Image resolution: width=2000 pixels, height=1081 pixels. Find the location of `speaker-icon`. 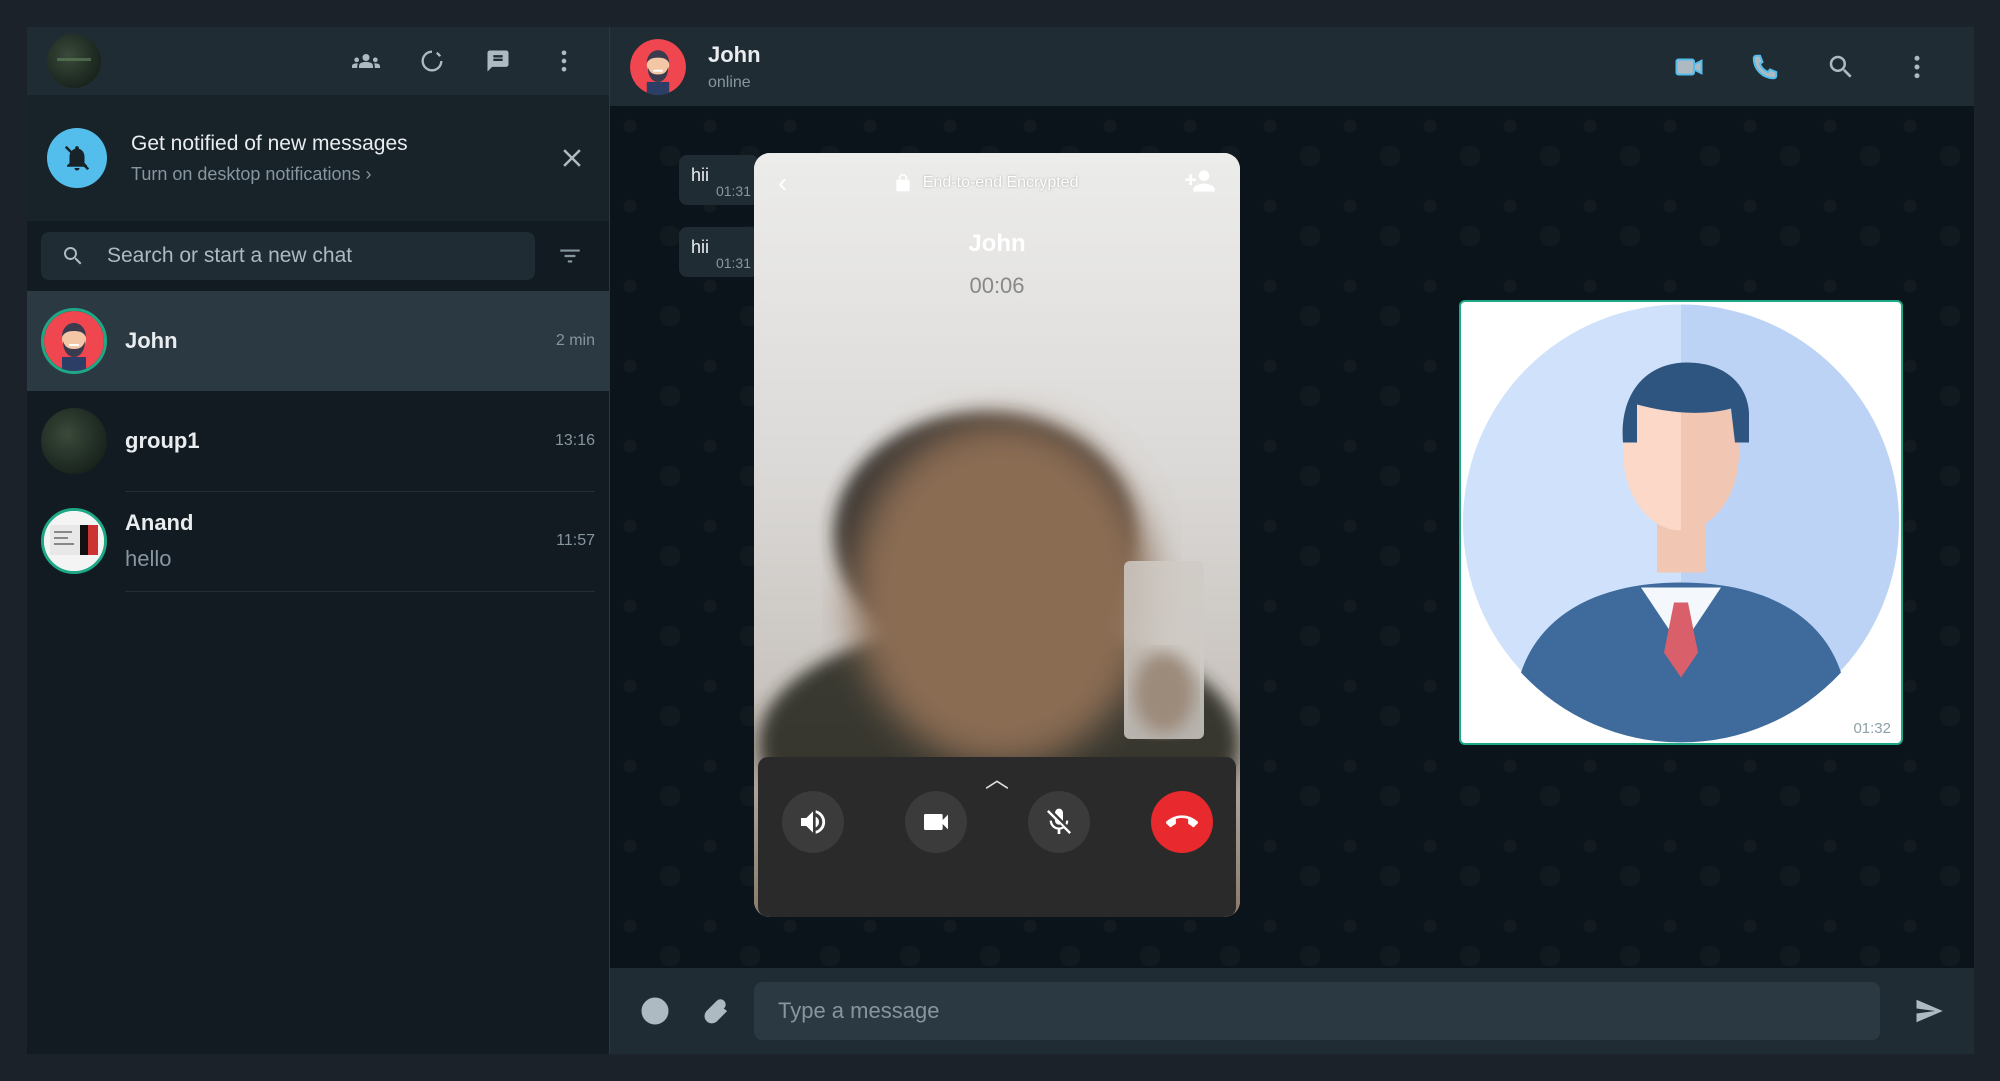

speaker-icon is located at coordinates (813, 822).